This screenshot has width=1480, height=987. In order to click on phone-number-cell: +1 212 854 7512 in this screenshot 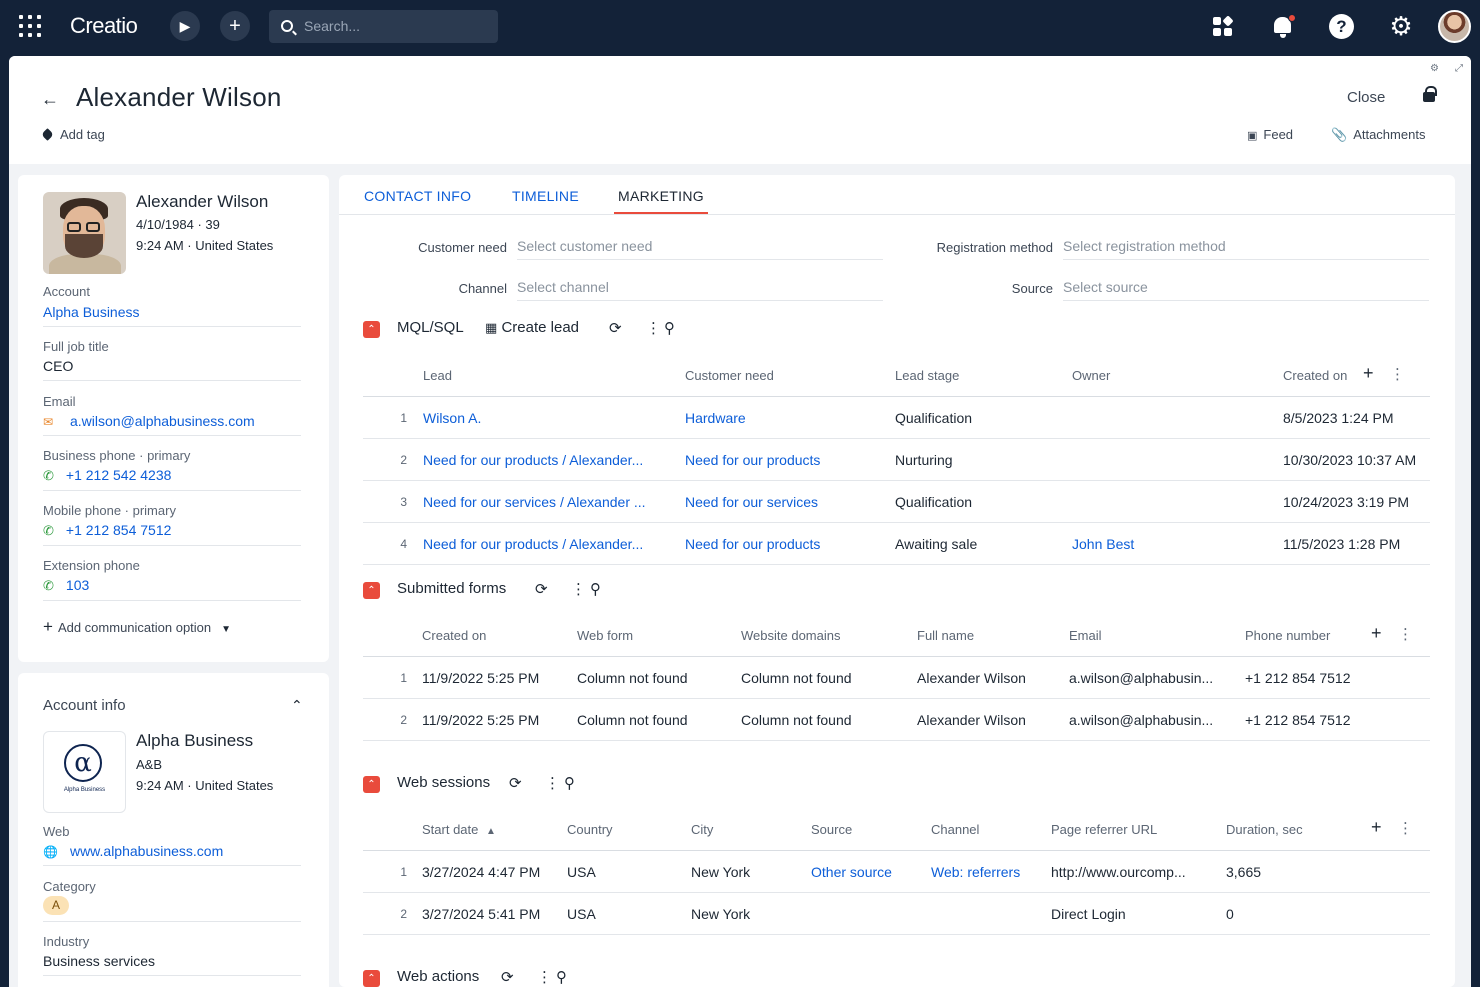, I will do `click(1298, 720)`.